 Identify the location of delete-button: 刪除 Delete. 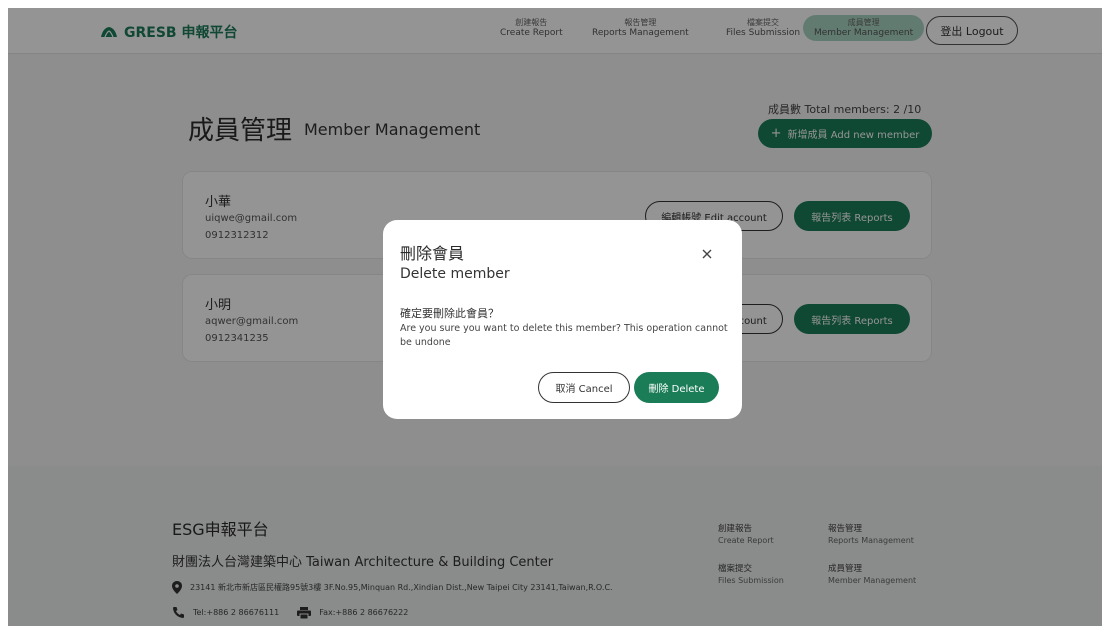
(676, 387).